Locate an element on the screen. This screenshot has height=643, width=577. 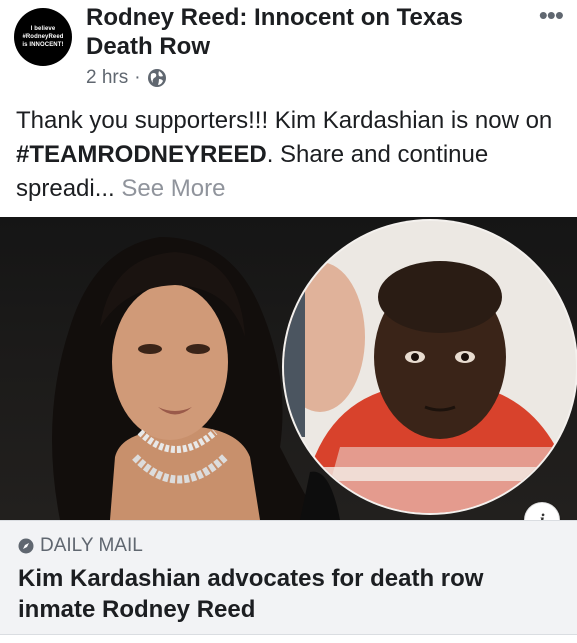
link-source-name: DAILY MAIL is located at coordinates (91, 545).